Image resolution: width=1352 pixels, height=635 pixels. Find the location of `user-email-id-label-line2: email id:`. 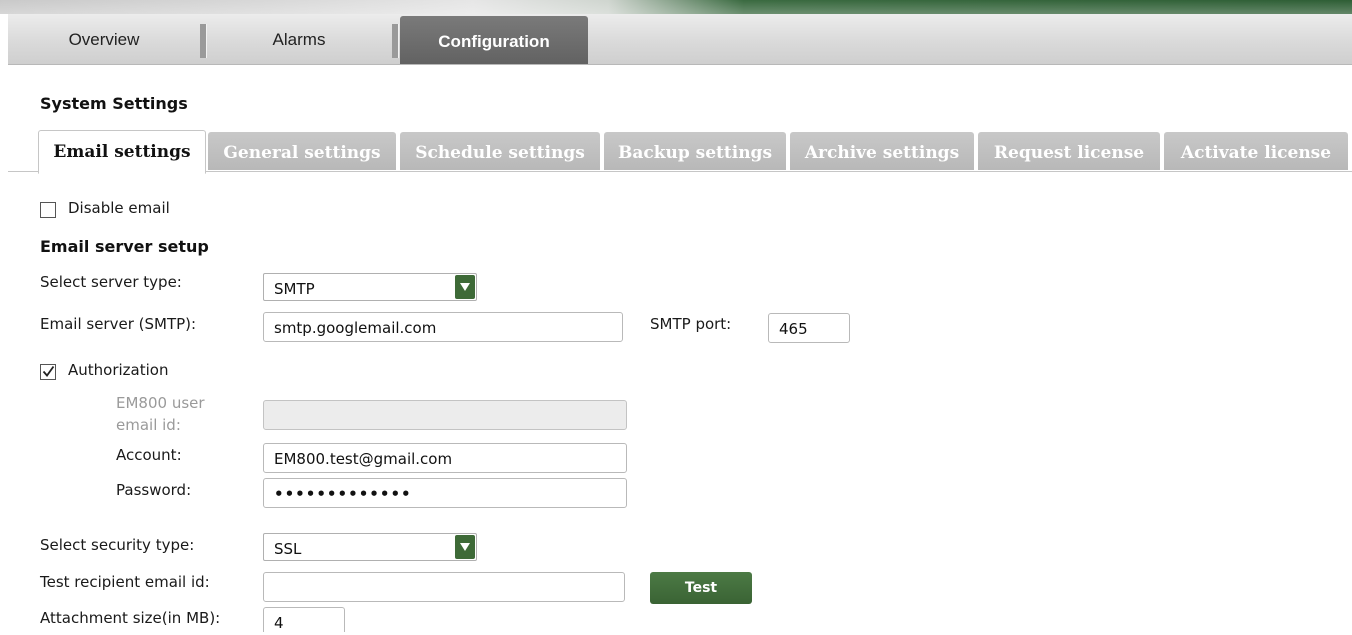

user-email-id-label-line2: email id: is located at coordinates (148, 425).